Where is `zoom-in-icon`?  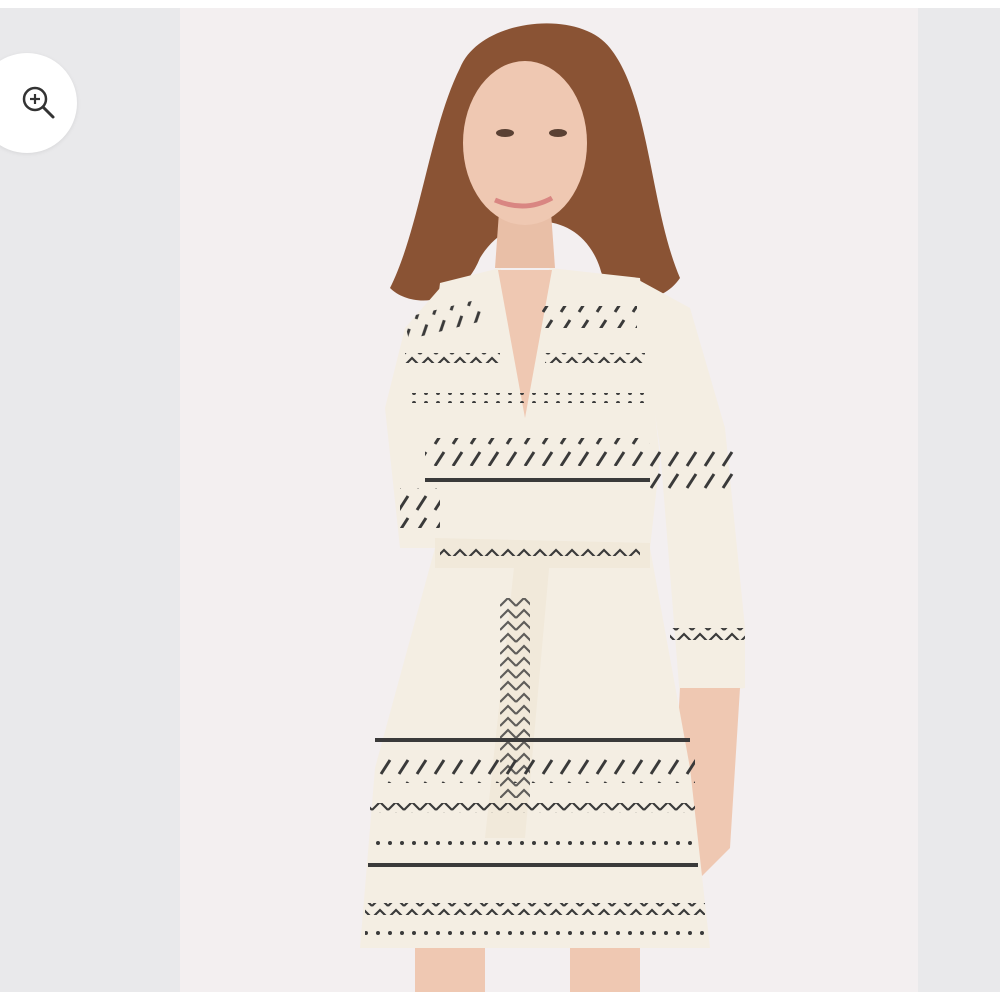
zoom-in-icon is located at coordinates (38, 102).